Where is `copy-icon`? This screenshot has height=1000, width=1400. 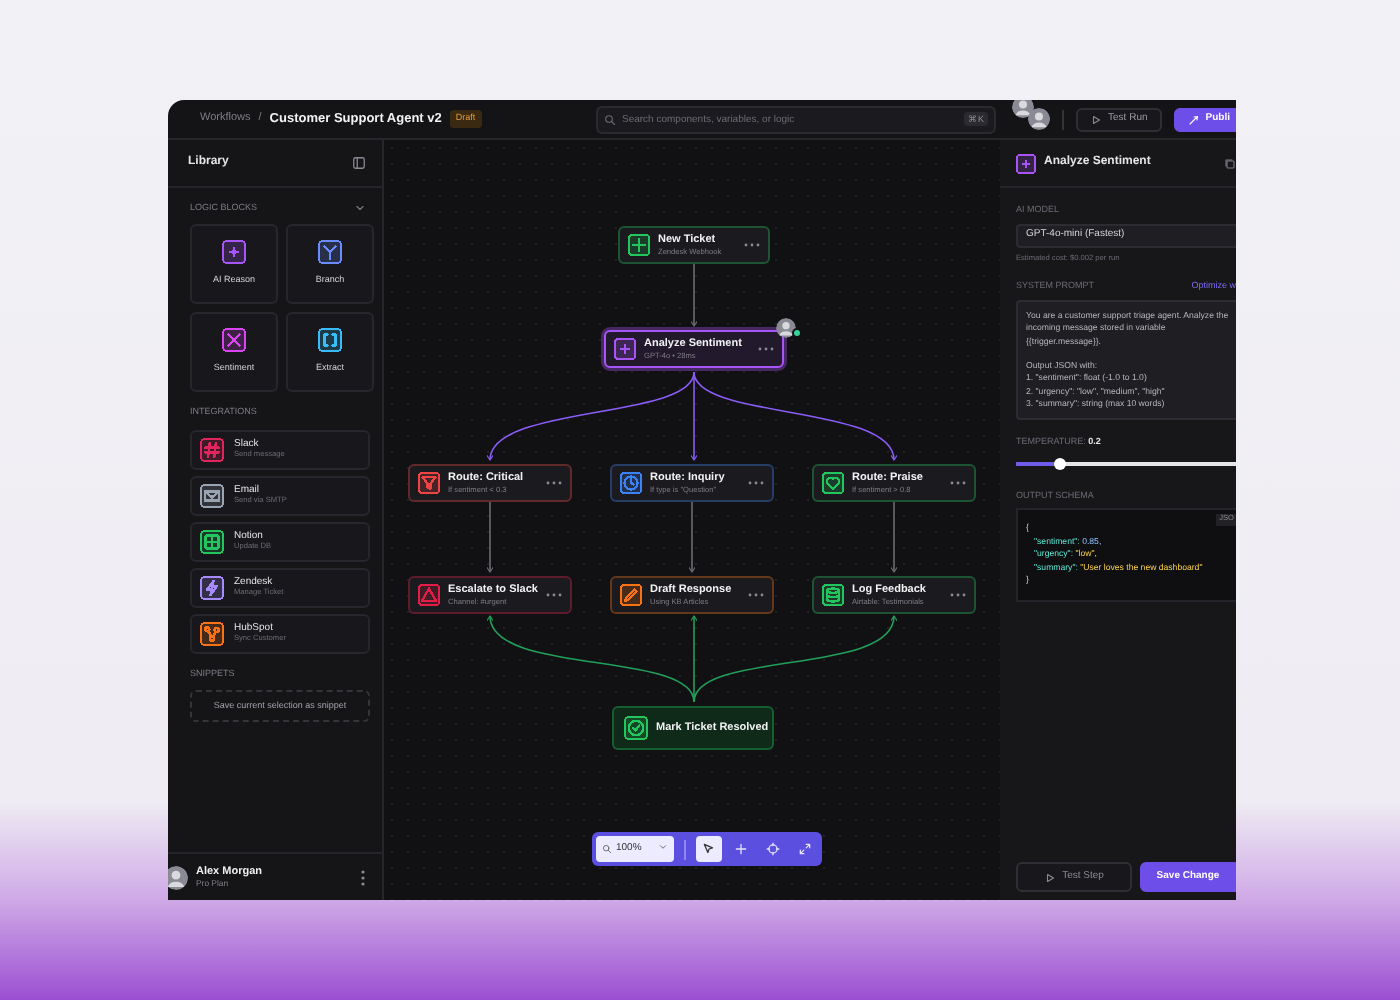
copy-icon is located at coordinates (1230, 163).